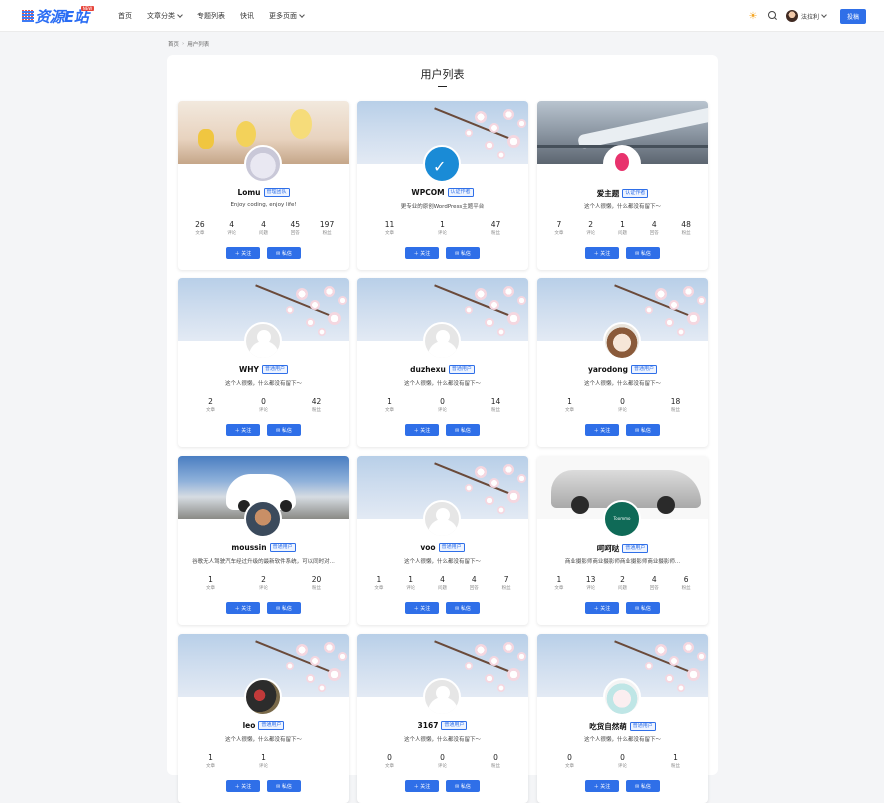 The image size is (884, 803). I want to click on user-name: moussin, so click(248, 547).